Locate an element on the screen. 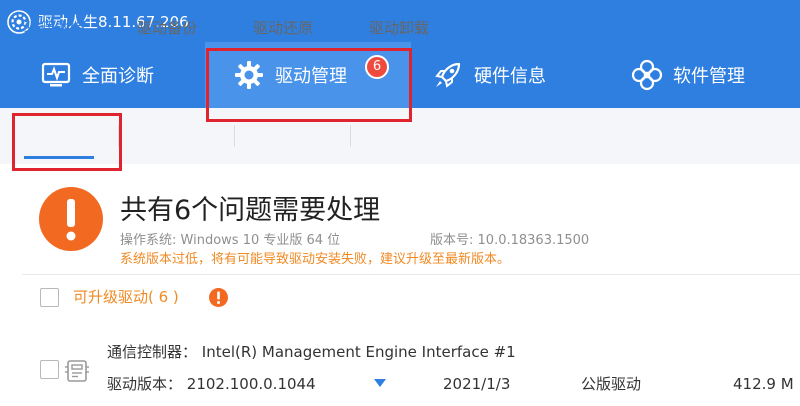 Image resolution: width=800 pixels, height=406 pixels. device-name: Intel(R) Management Engine Interface #1 is located at coordinates (358, 352).